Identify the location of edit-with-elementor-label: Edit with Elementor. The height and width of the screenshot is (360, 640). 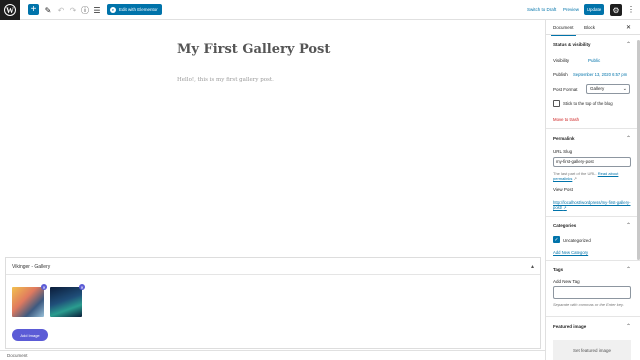
(138, 9).